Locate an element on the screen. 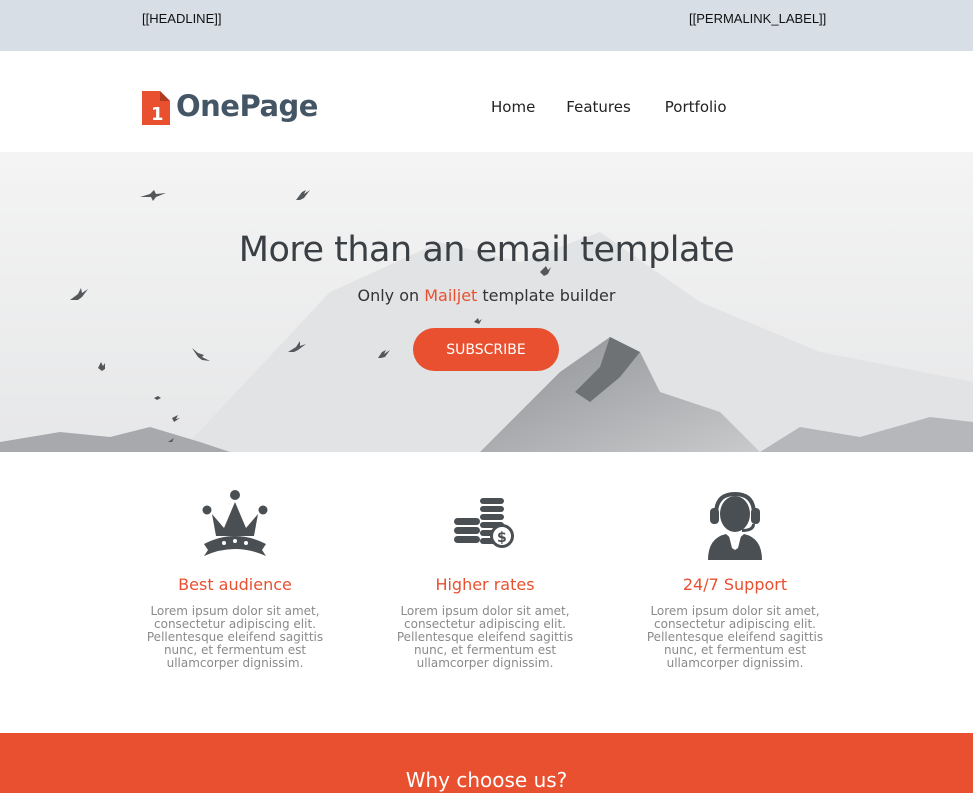 The height and width of the screenshot is (793, 973). site-header: 1 OnePage Home Features Portfolio is located at coordinates (486, 101).